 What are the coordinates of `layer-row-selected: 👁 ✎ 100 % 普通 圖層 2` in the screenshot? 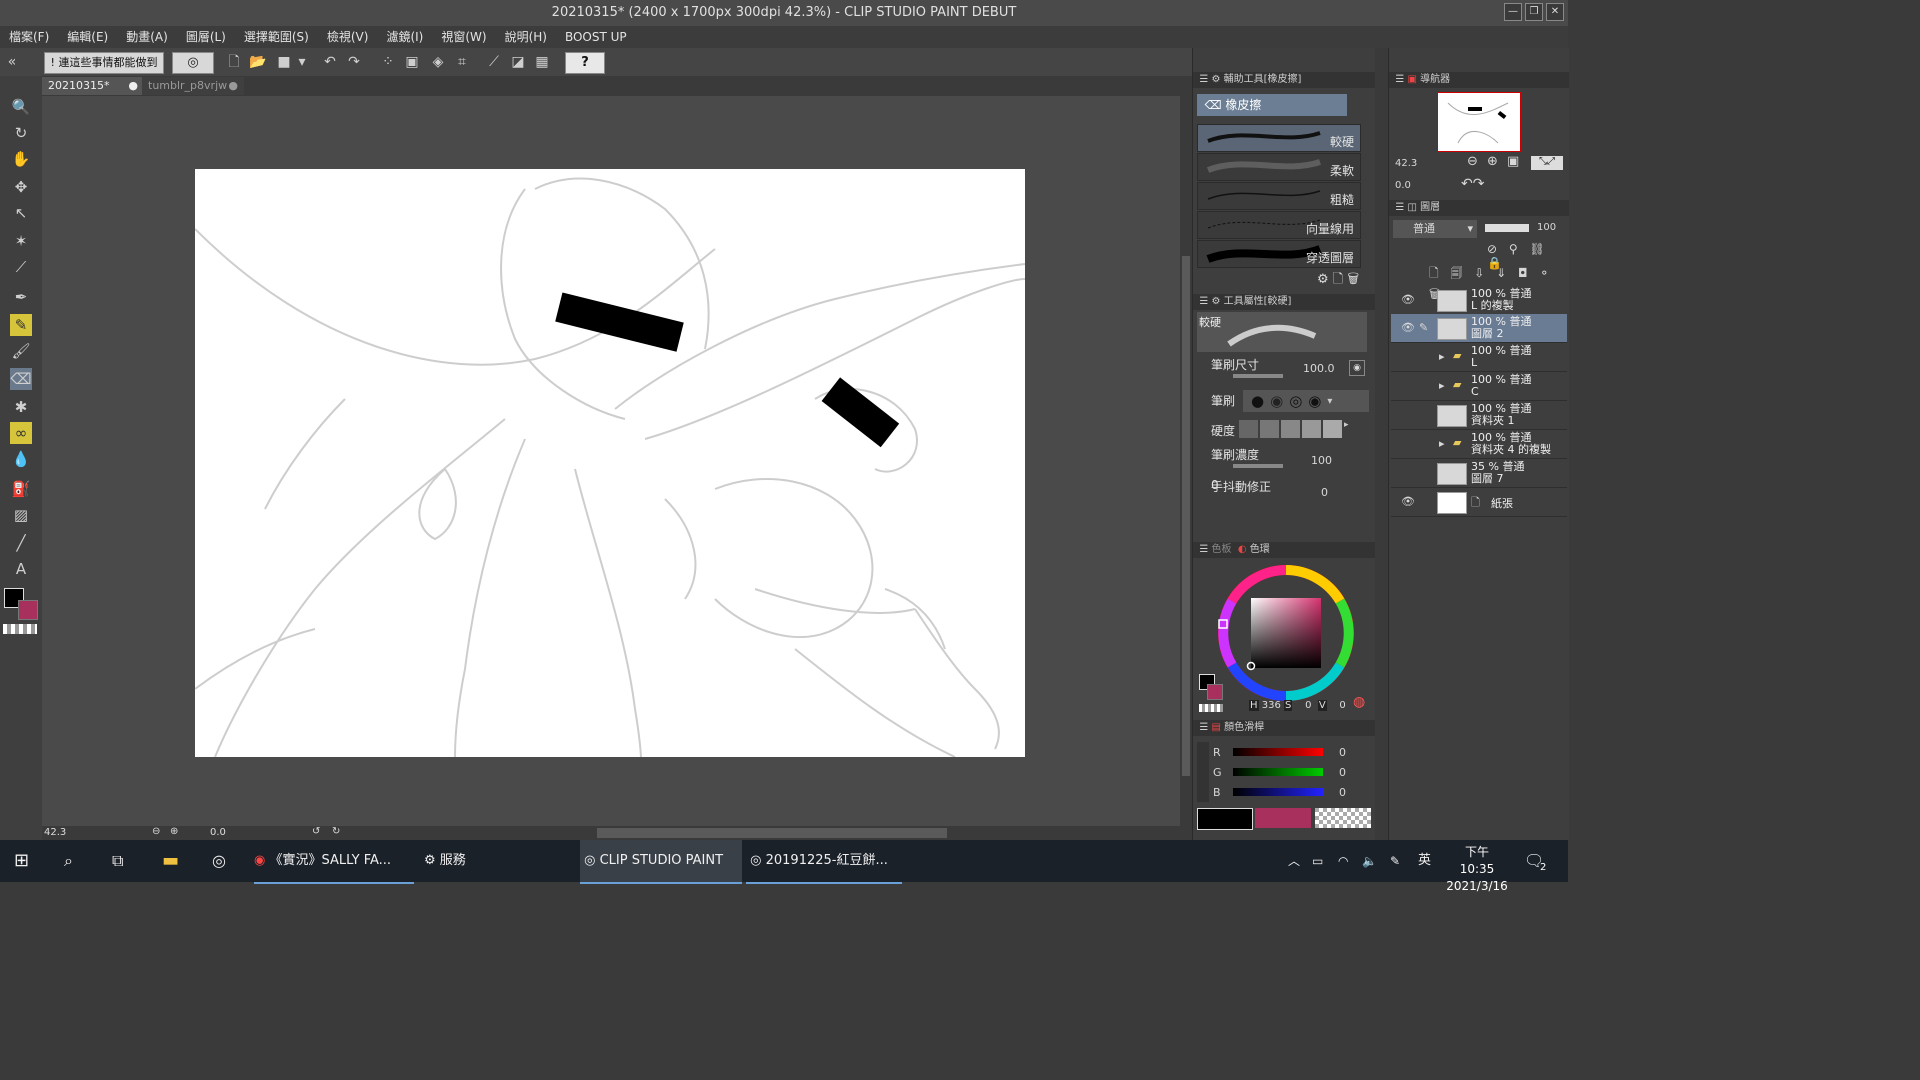 It's located at (1479, 328).